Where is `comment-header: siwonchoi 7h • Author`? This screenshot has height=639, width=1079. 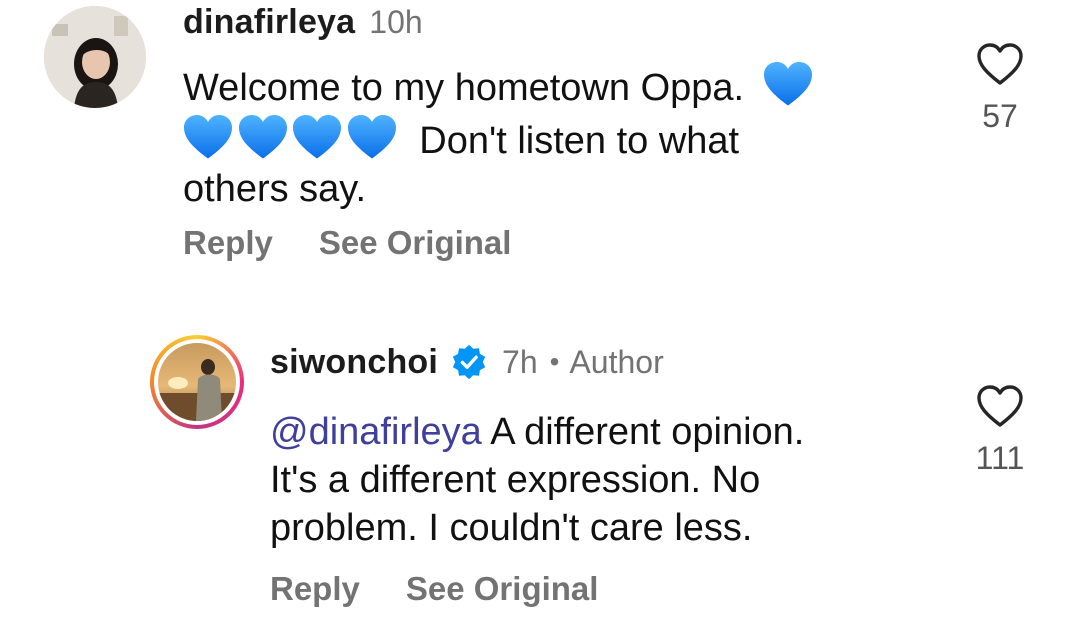
comment-header: siwonchoi 7h • Author is located at coordinates (467, 362).